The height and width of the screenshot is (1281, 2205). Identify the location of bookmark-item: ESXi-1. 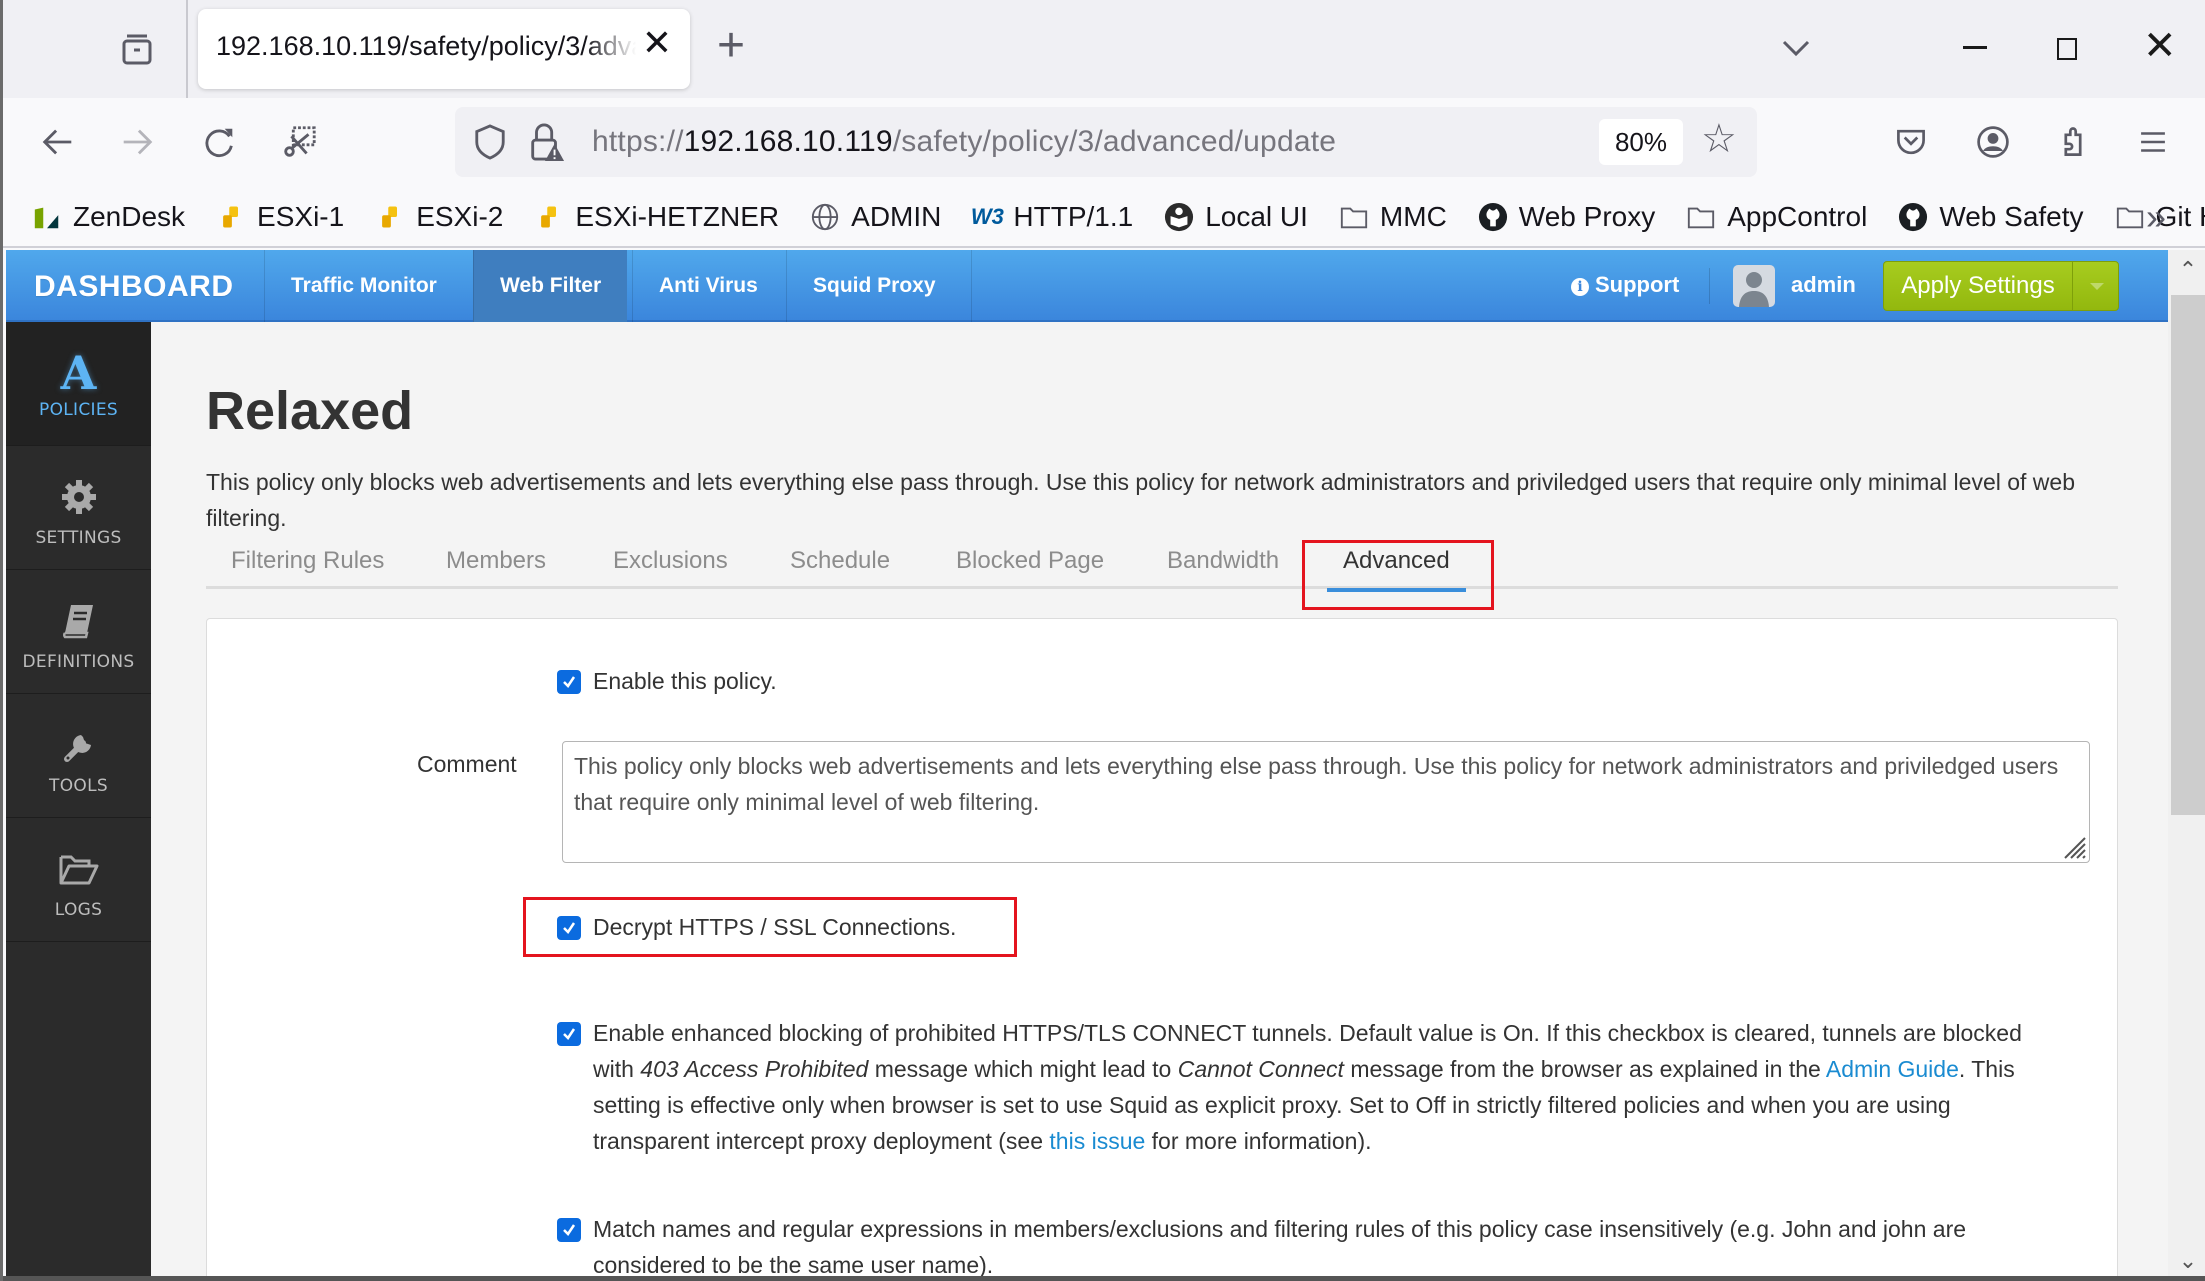
(279, 217).